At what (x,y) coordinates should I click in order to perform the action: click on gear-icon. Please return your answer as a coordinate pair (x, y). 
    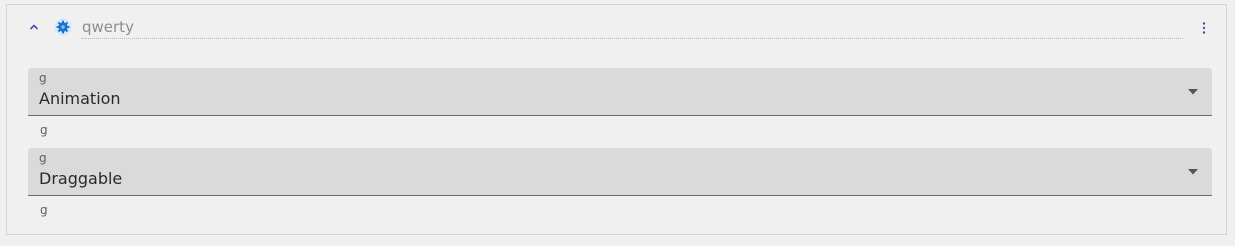
    Looking at the image, I should click on (63, 27).